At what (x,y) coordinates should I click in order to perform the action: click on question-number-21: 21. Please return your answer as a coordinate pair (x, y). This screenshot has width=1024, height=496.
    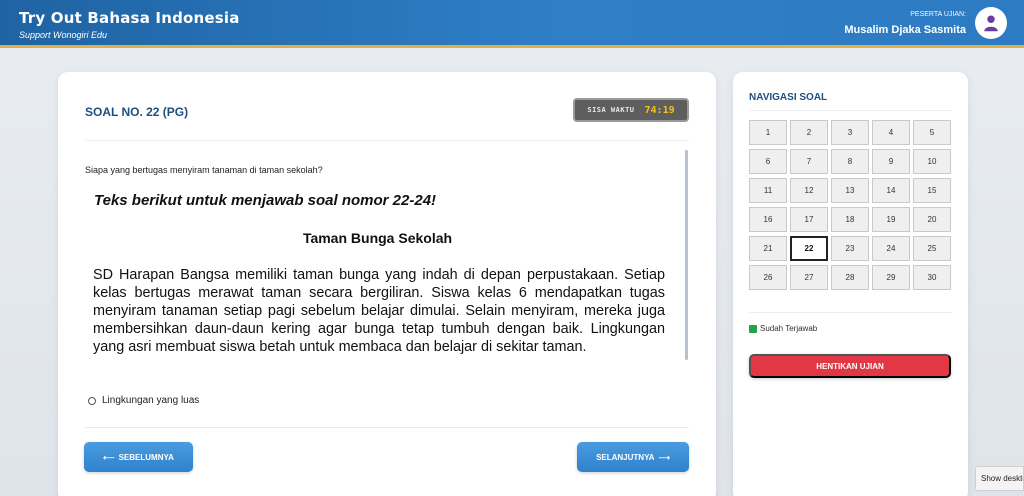
    Looking at the image, I should click on (768, 248).